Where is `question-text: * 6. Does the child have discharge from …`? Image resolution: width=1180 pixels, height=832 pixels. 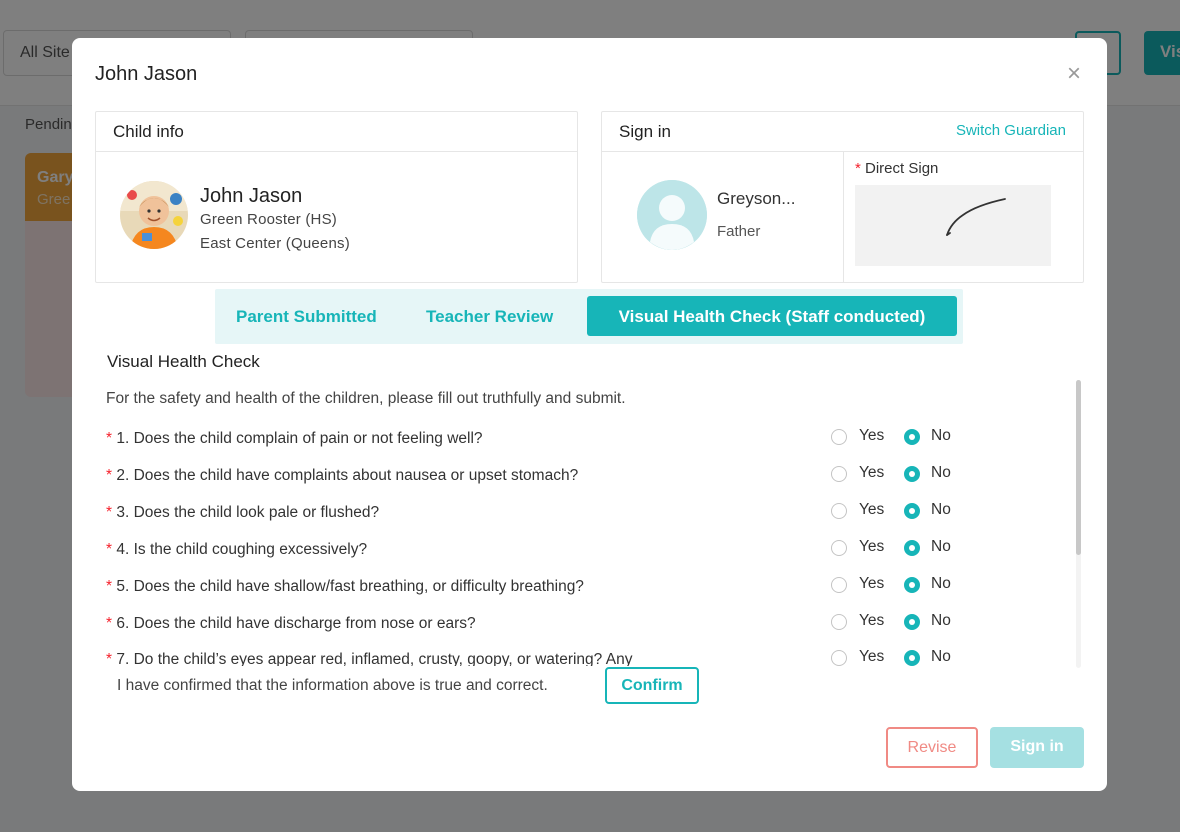 question-text: * 6. Does the child have discharge from … is located at coordinates (291, 624).